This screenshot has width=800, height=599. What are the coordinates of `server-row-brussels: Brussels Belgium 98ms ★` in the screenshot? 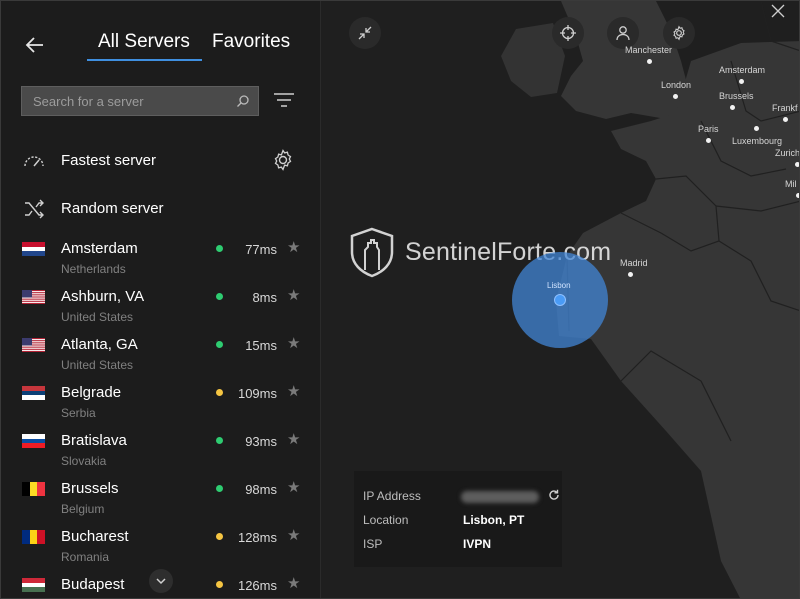 It's located at (160, 501).